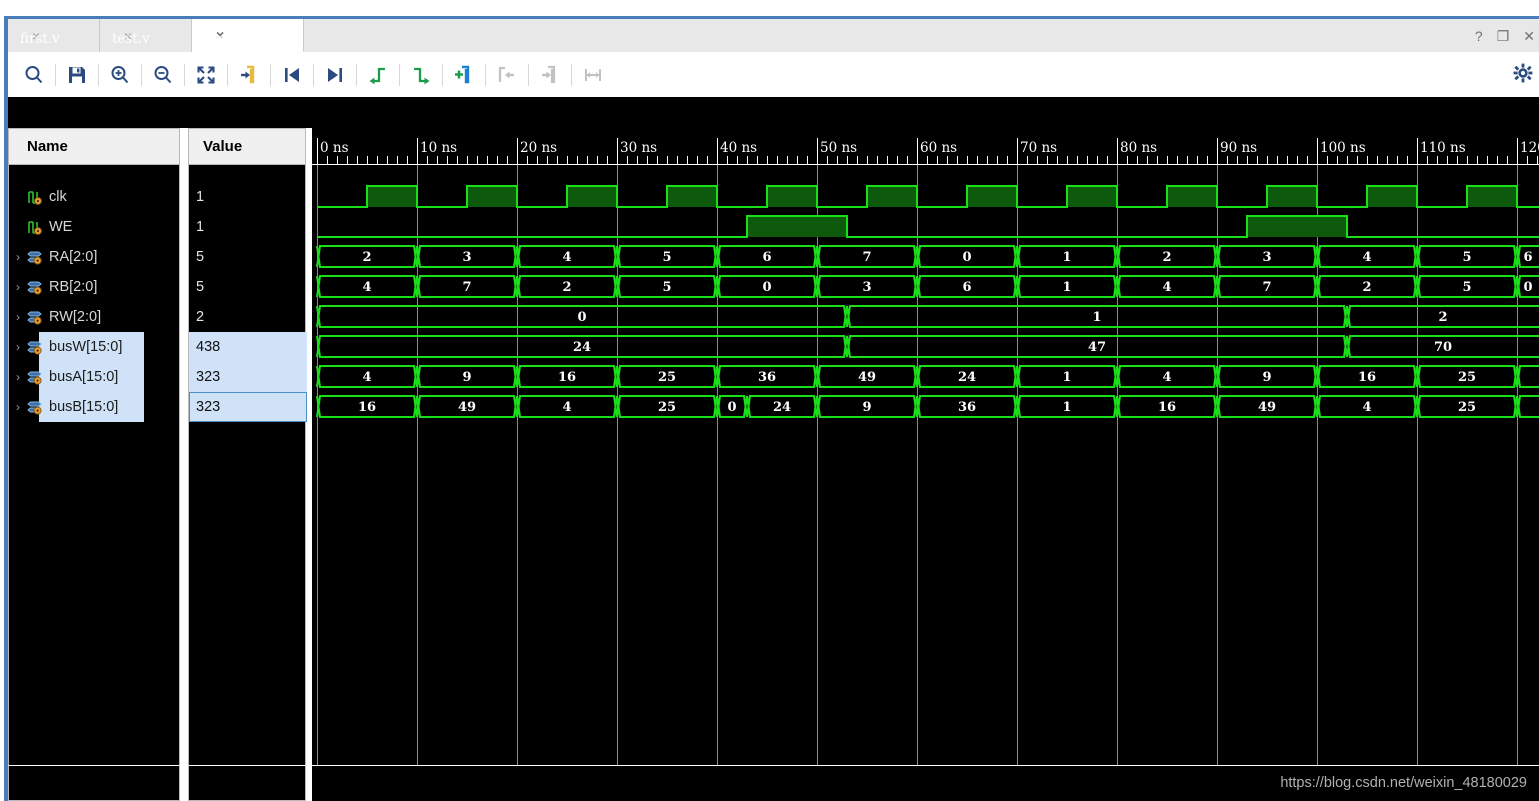 The image size is (1539, 801). What do you see at coordinates (84, 407) in the screenshot?
I see `signal-name-label: busB[15:0]` at bounding box center [84, 407].